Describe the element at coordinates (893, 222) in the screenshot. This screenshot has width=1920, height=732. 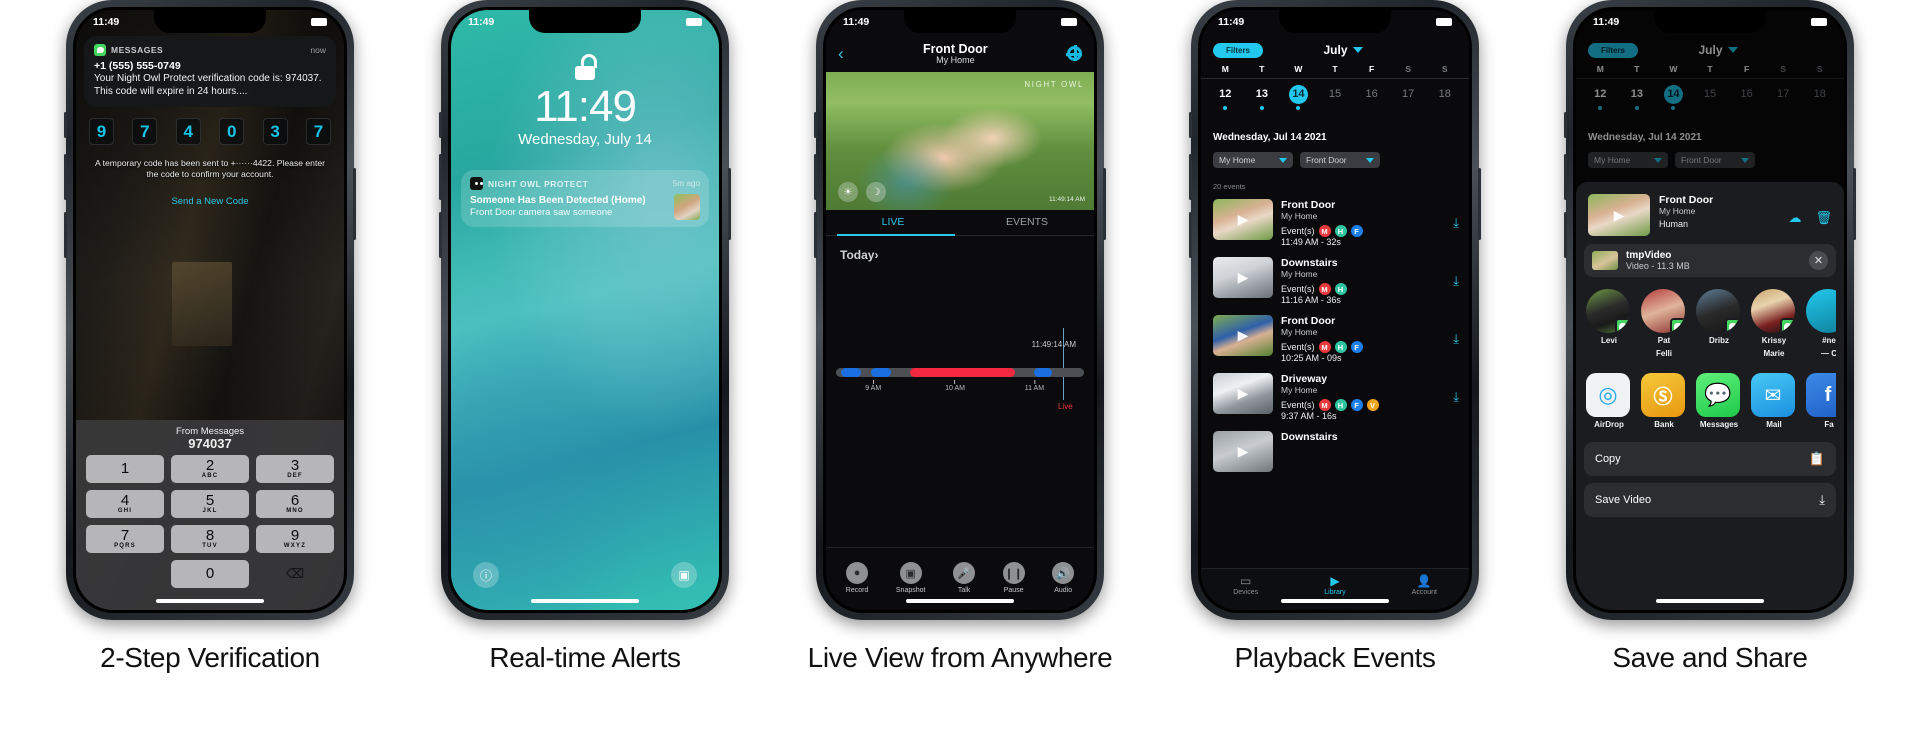
I see `tab-live: LIVE` at that location.